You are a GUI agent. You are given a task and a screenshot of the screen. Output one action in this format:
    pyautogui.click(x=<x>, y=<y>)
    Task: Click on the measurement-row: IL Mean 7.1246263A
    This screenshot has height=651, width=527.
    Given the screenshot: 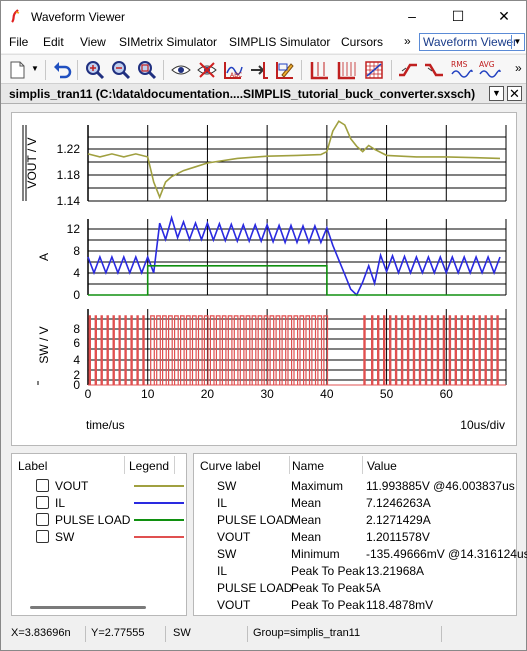 What is the action you would take?
    pyautogui.click(x=356, y=503)
    